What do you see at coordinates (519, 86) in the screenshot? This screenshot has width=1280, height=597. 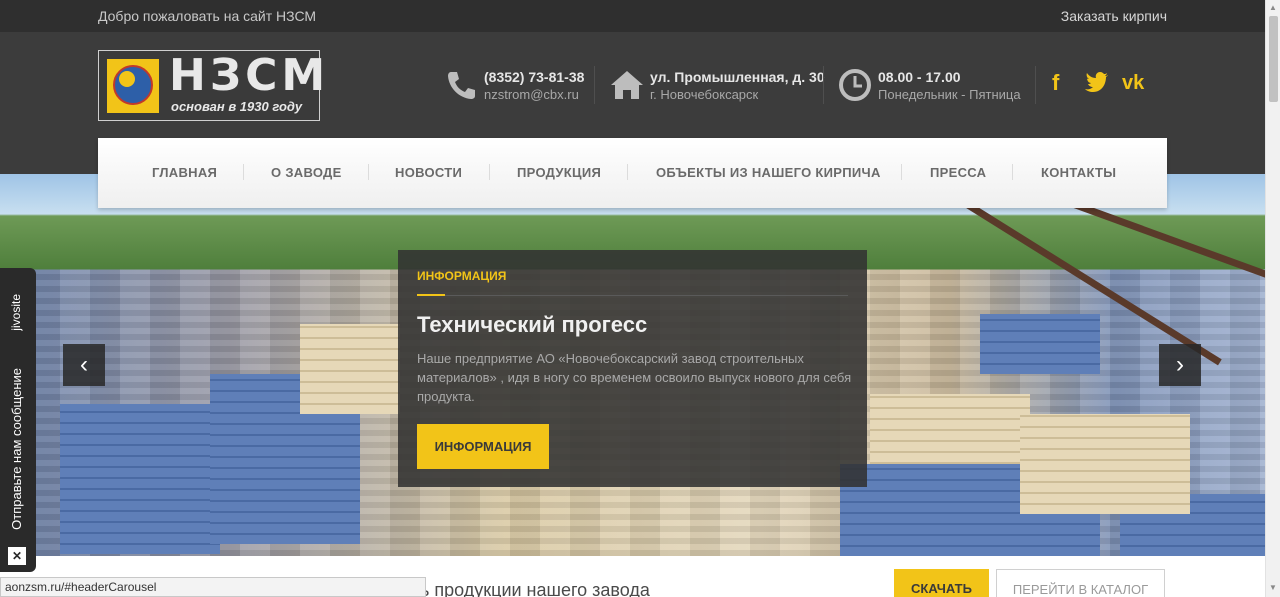 I see `contact-phone: (8352) 73-81-38 nzstrom@cbx.ru` at bounding box center [519, 86].